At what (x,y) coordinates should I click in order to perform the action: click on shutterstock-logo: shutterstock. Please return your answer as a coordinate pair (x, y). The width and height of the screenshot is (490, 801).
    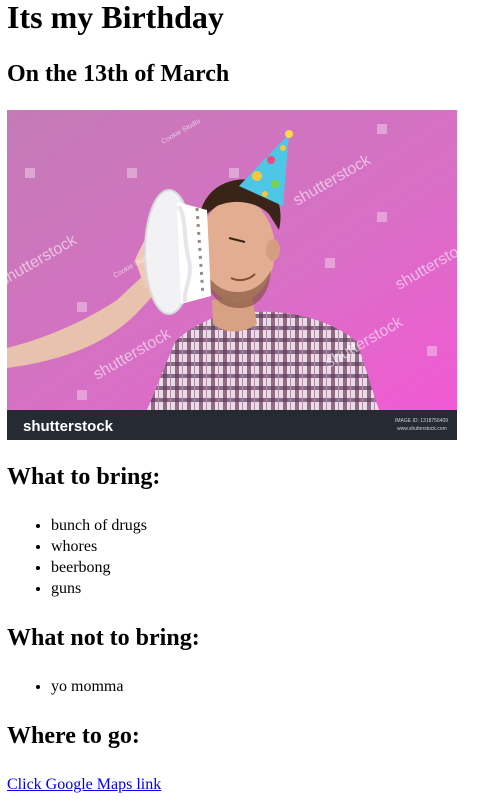
    Looking at the image, I should click on (68, 426).